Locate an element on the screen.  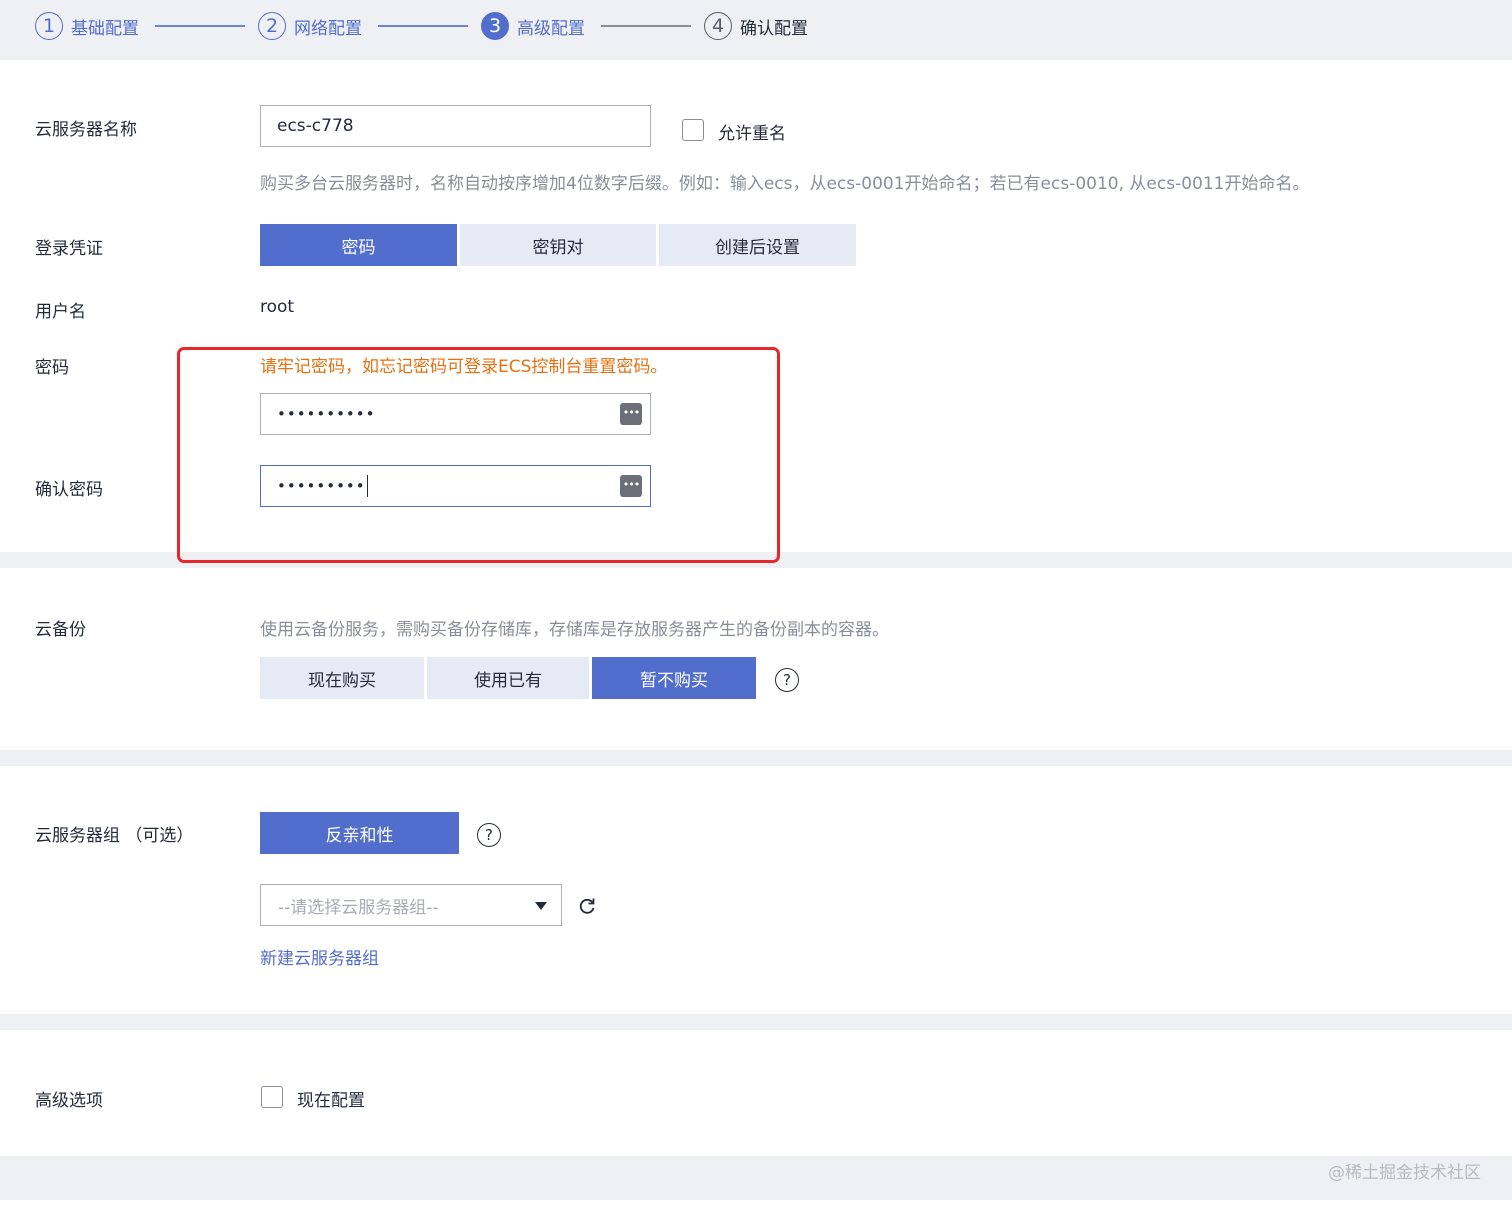
step-advanced-config: 3 高级配置 is located at coordinates (533, 26).